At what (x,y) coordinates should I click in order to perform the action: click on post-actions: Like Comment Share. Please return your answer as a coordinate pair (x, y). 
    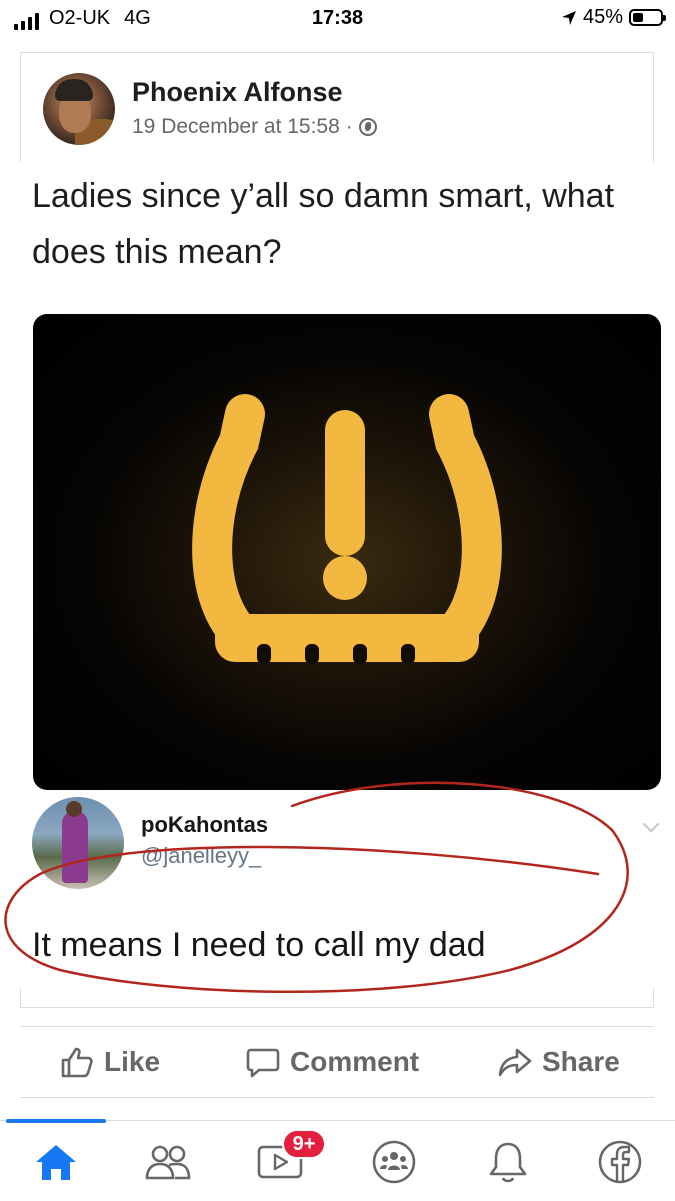
    Looking at the image, I should click on (337, 1062).